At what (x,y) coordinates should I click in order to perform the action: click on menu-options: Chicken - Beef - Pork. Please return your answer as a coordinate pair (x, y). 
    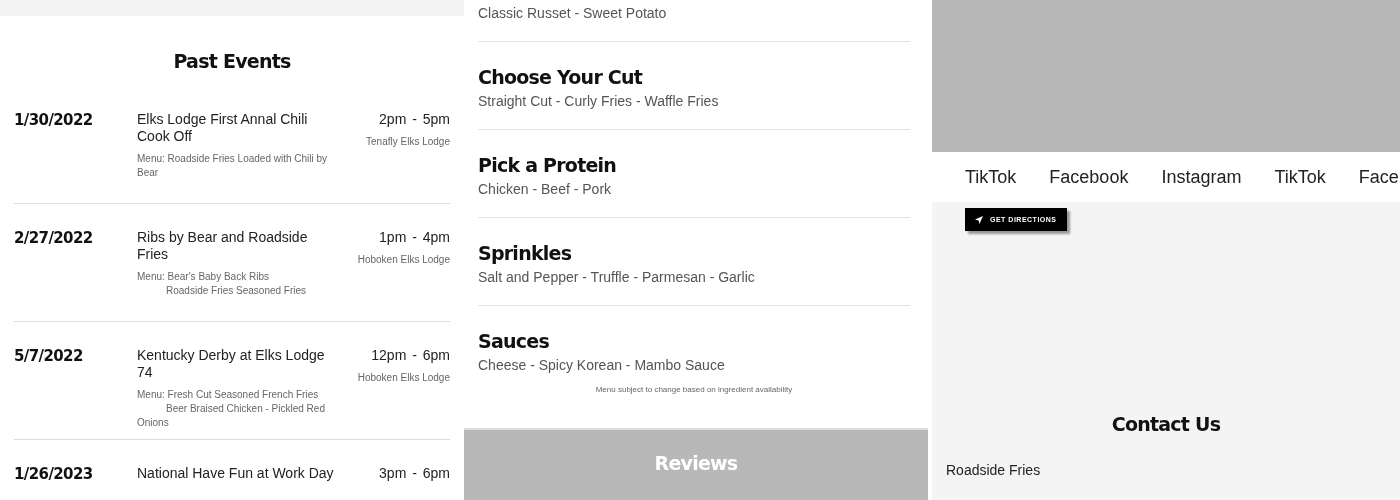
    Looking at the image, I should click on (694, 189).